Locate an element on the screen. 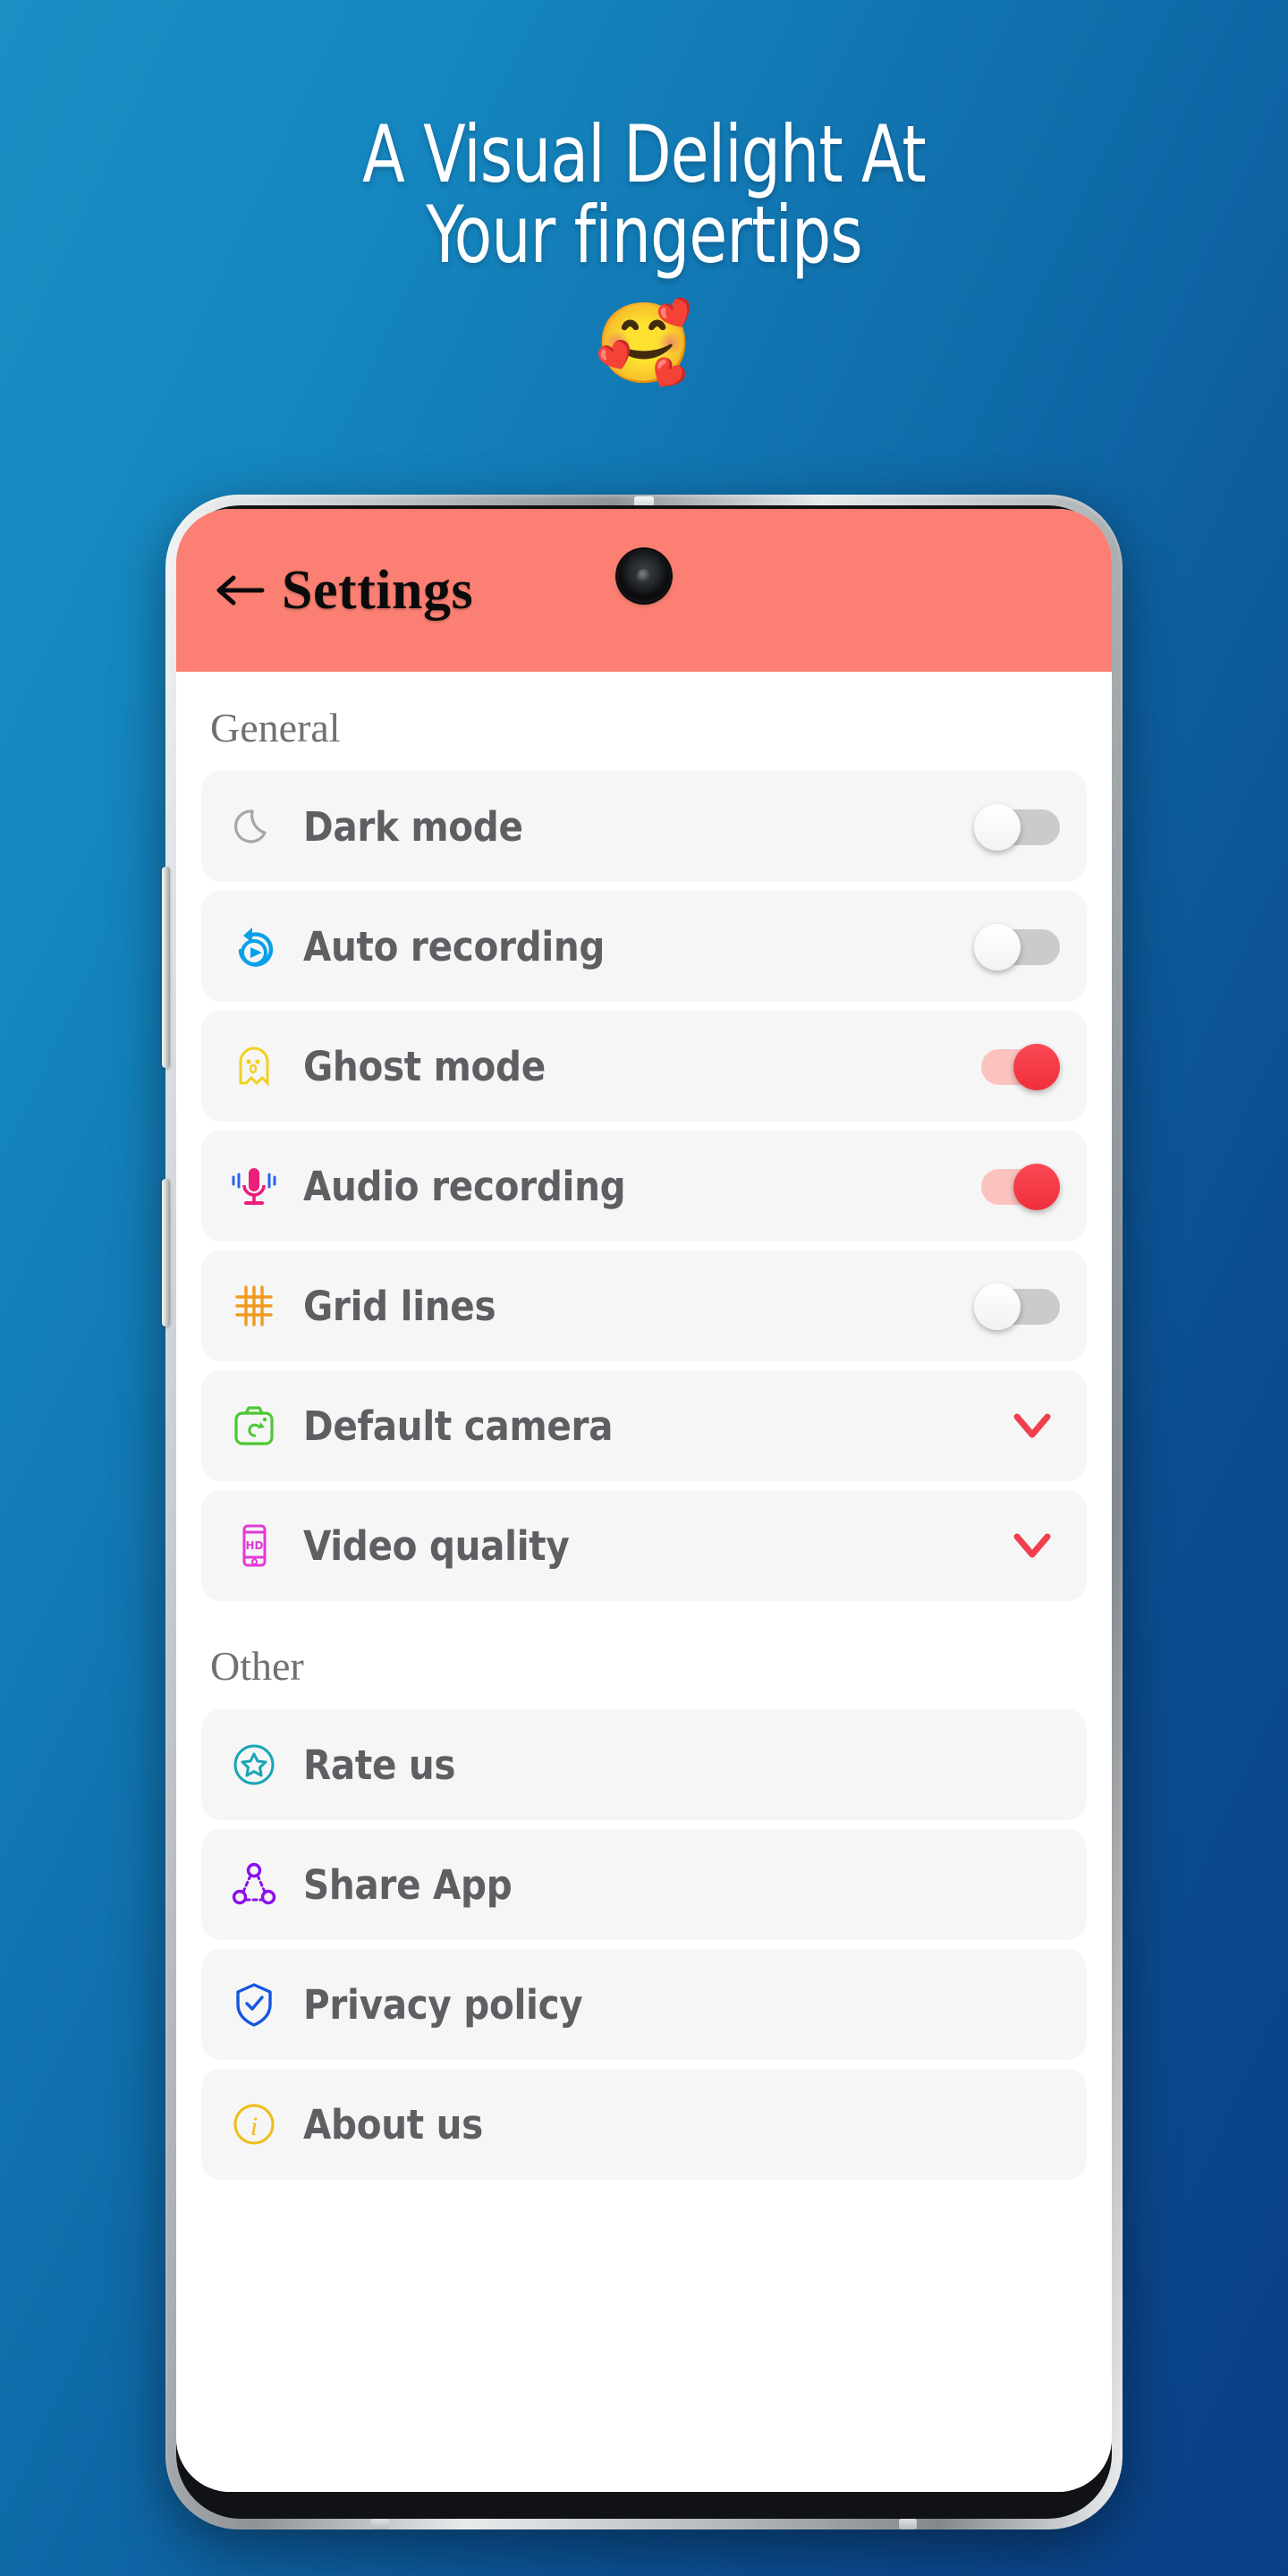  star-circle-icon is located at coordinates (254, 1764).